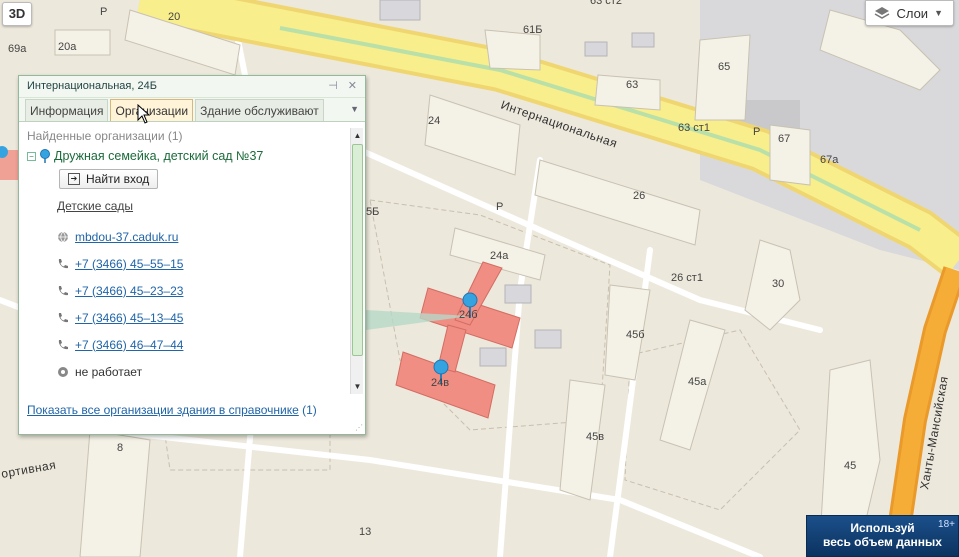 The height and width of the screenshot is (557, 959). Describe the element at coordinates (829, 160) in the screenshot. I see `svg-text: 67а` at that location.